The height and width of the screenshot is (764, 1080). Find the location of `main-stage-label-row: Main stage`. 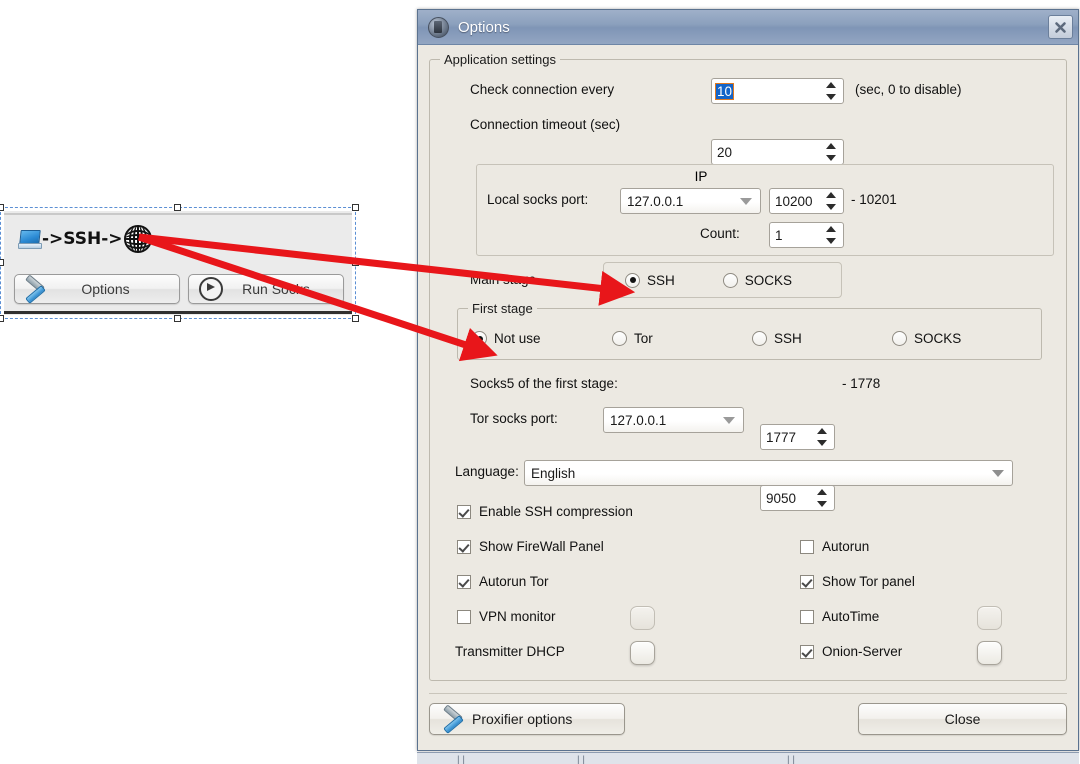

main-stage-label-row: Main stage is located at coordinates (503, 279).